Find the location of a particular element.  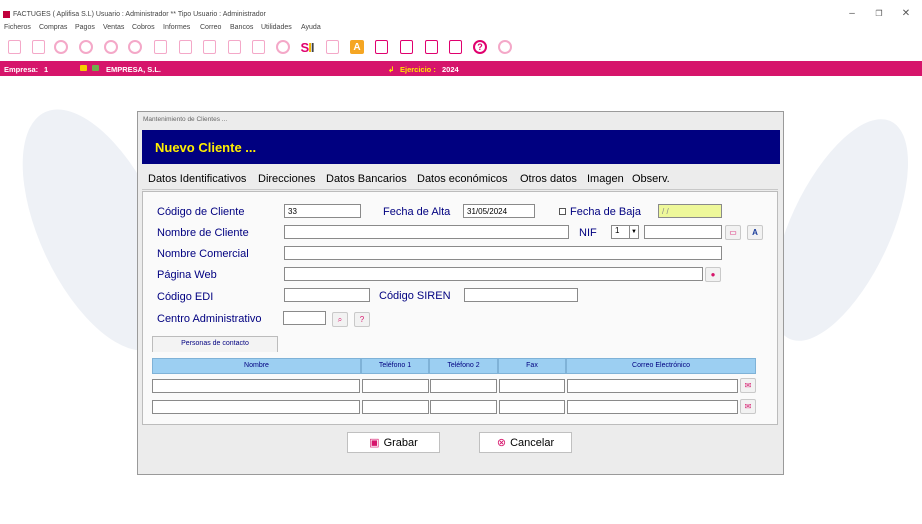

tab-datos-identificativos: Datos Identificativos is located at coordinates (197, 179).